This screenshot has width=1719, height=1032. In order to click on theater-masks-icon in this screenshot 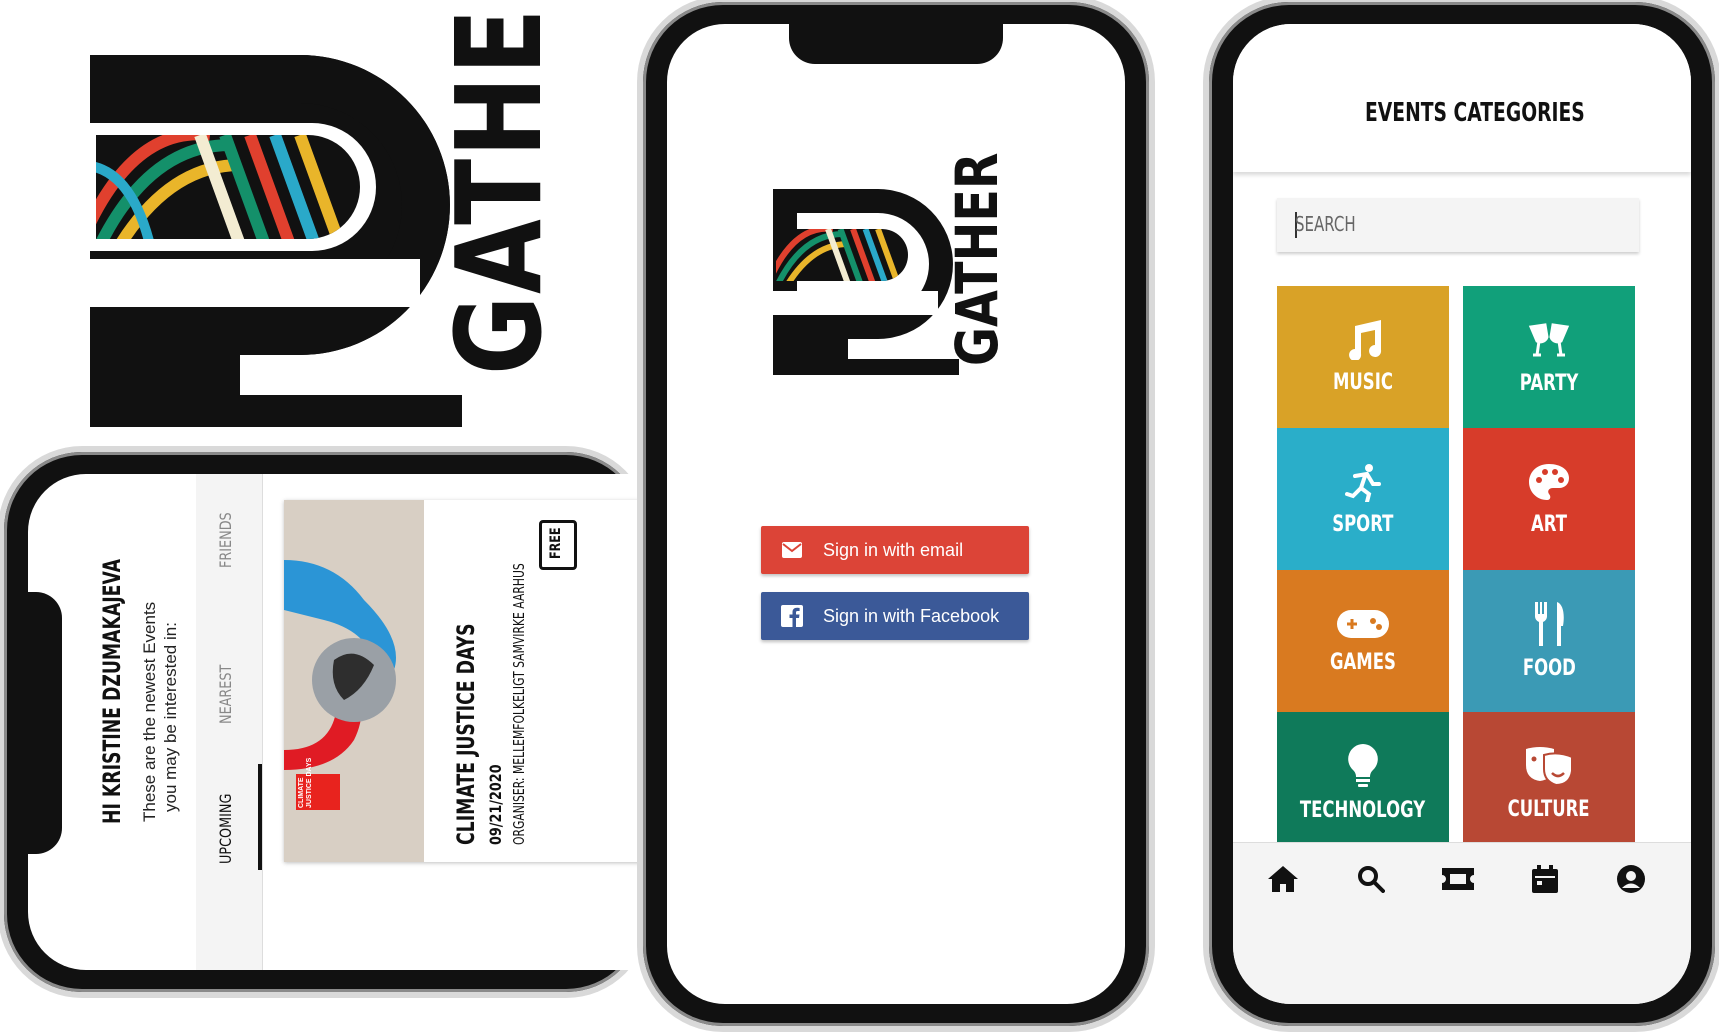, I will do `click(1549, 766)`.